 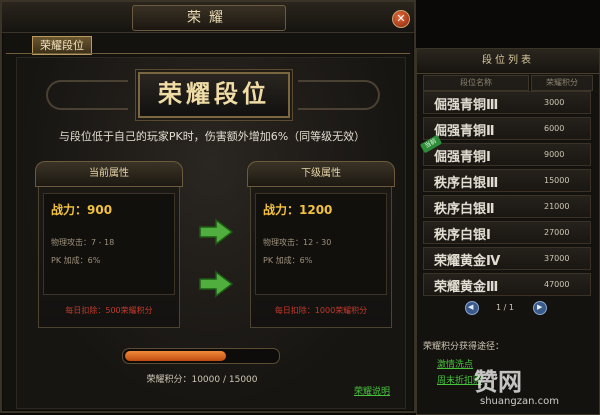 I want to click on next-pk-bonus: PK 加成：6%, so click(x=288, y=260).